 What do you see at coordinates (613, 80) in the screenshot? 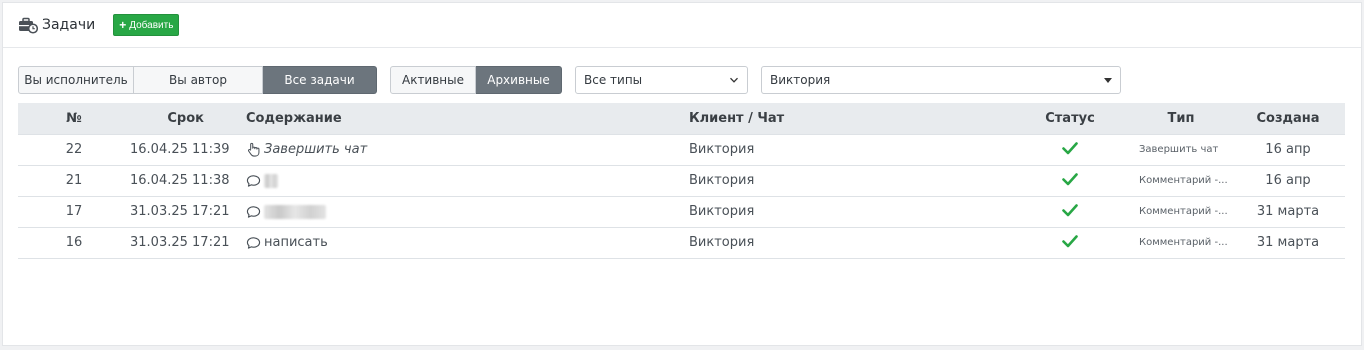
I see `type-select-value: Все типы` at bounding box center [613, 80].